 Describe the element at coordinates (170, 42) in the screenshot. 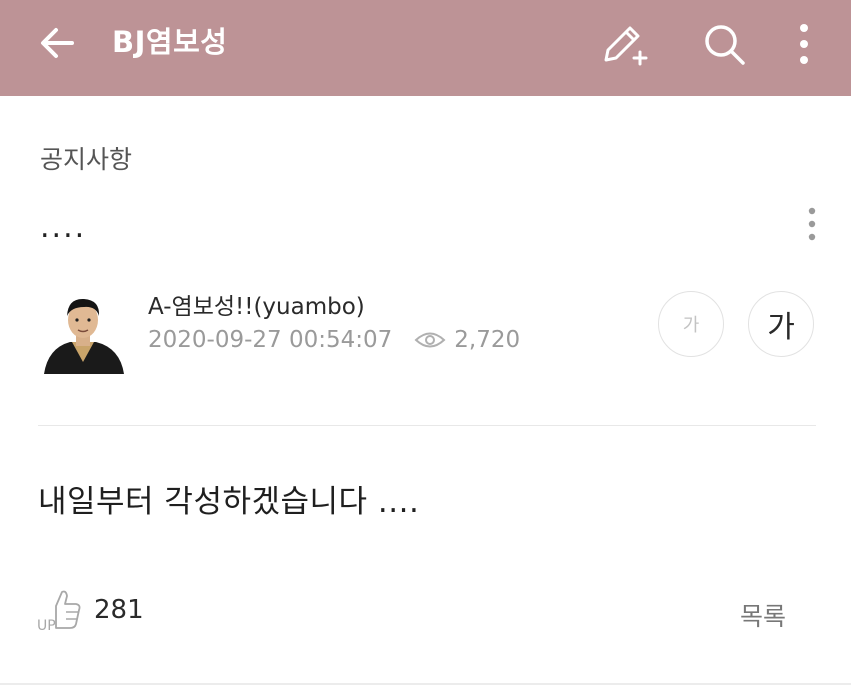

I see `page-title: BJ염보성` at that location.